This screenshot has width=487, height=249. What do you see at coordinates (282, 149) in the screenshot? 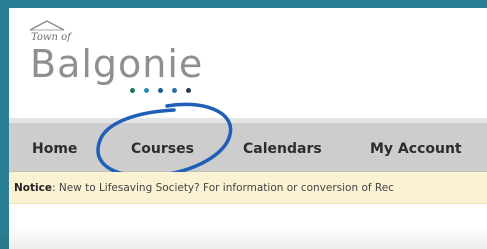
I see `nav-item-calendars: Calendars` at bounding box center [282, 149].